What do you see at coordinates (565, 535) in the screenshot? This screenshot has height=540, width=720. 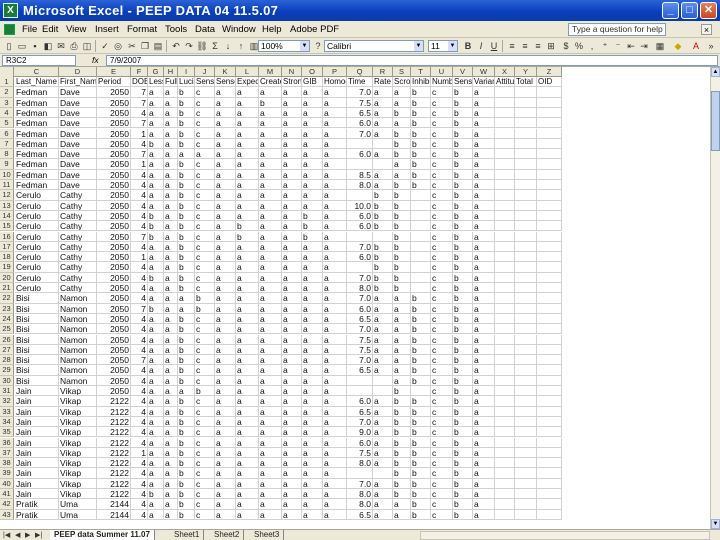 I see `horizontal-scrollbar` at bounding box center [565, 535].